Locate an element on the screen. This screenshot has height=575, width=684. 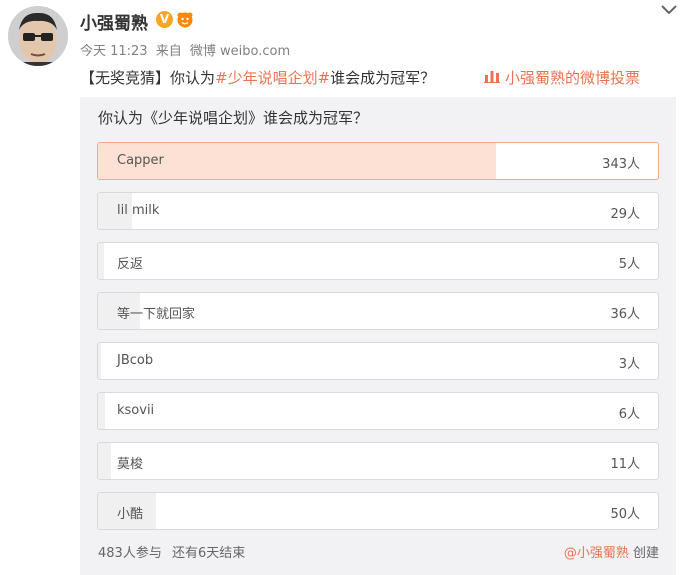
poll-option: JBcob 3人 is located at coordinates (378, 361).